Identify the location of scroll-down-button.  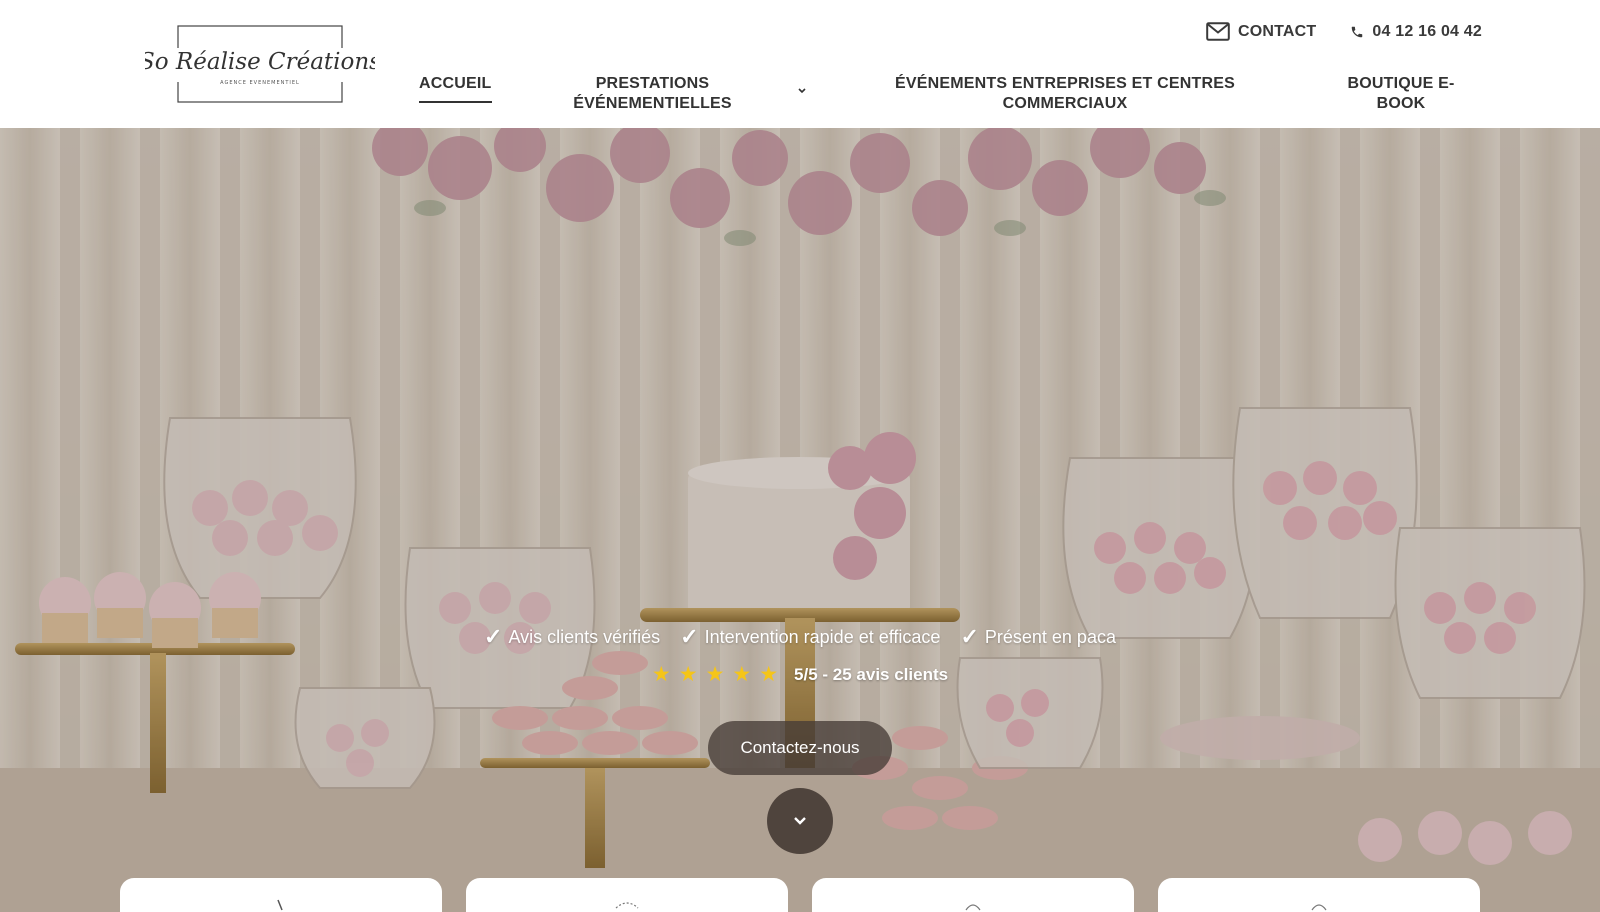
(800, 821).